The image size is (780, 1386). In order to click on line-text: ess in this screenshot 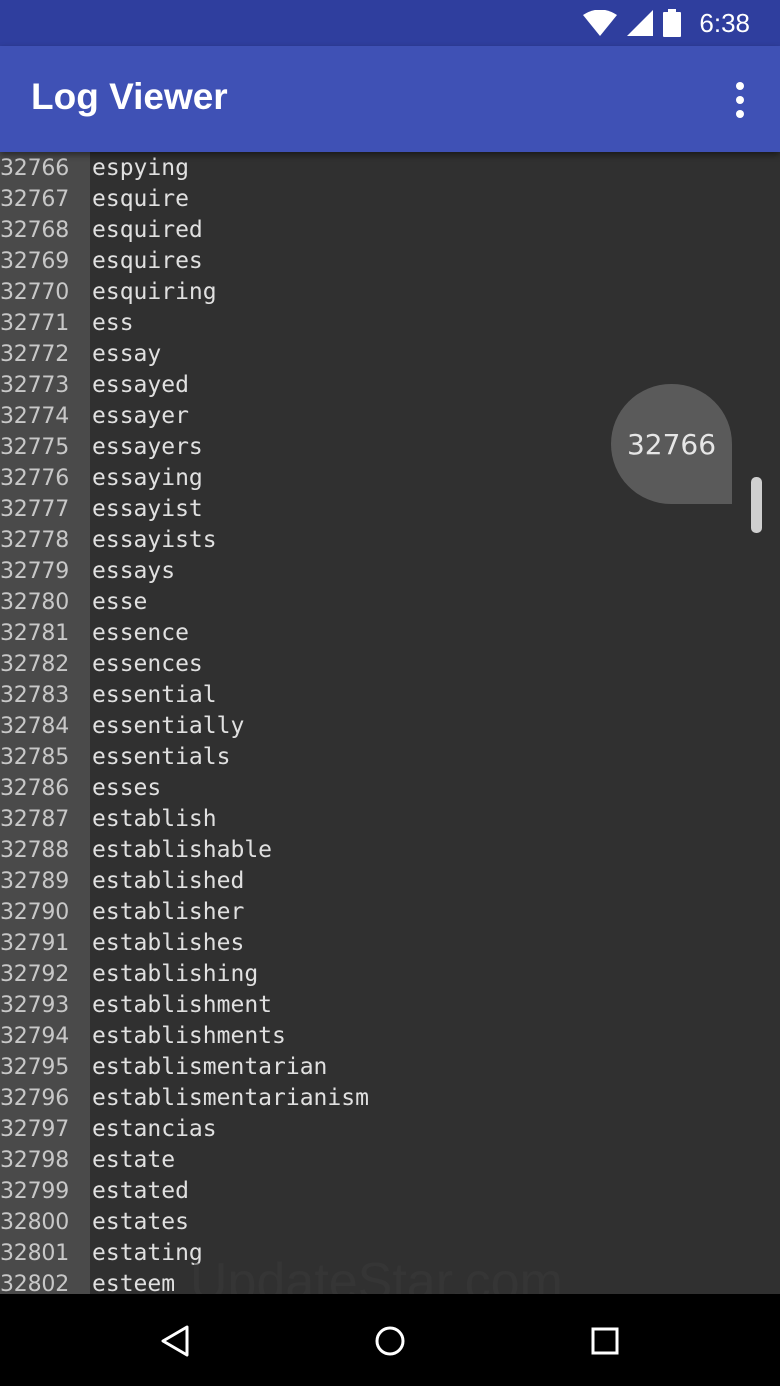, I will do `click(113, 323)`.